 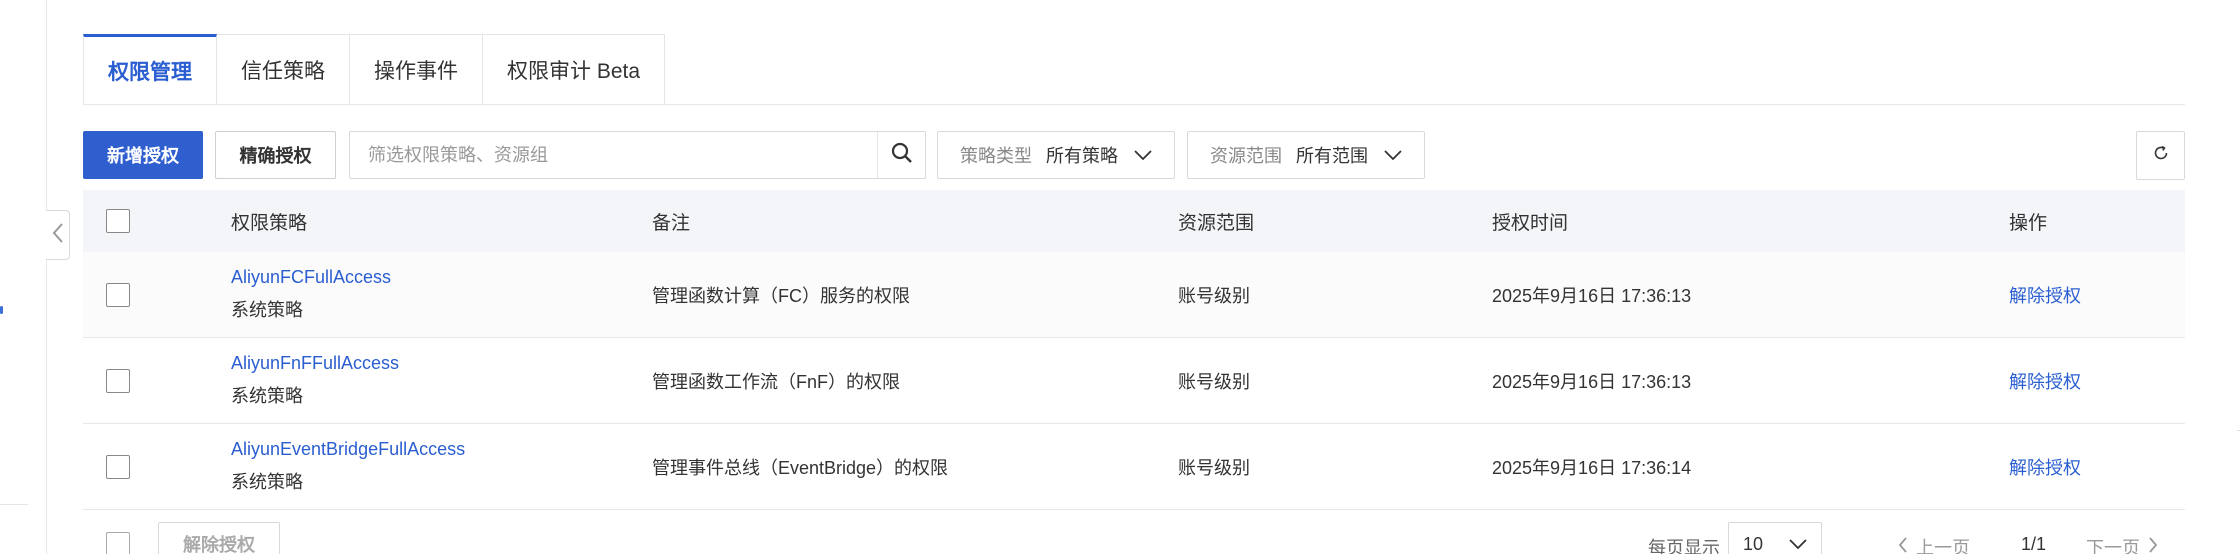 What do you see at coordinates (2153, 545) in the screenshot?
I see `chevron-right-icon` at bounding box center [2153, 545].